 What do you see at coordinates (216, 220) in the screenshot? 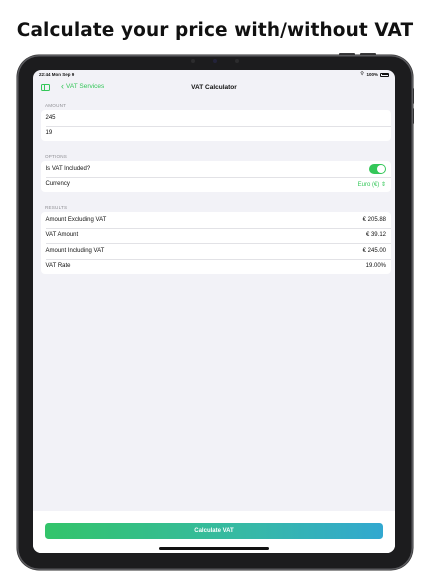
I see `result-row: Amount Excluding VAT € 205.88` at bounding box center [216, 220].